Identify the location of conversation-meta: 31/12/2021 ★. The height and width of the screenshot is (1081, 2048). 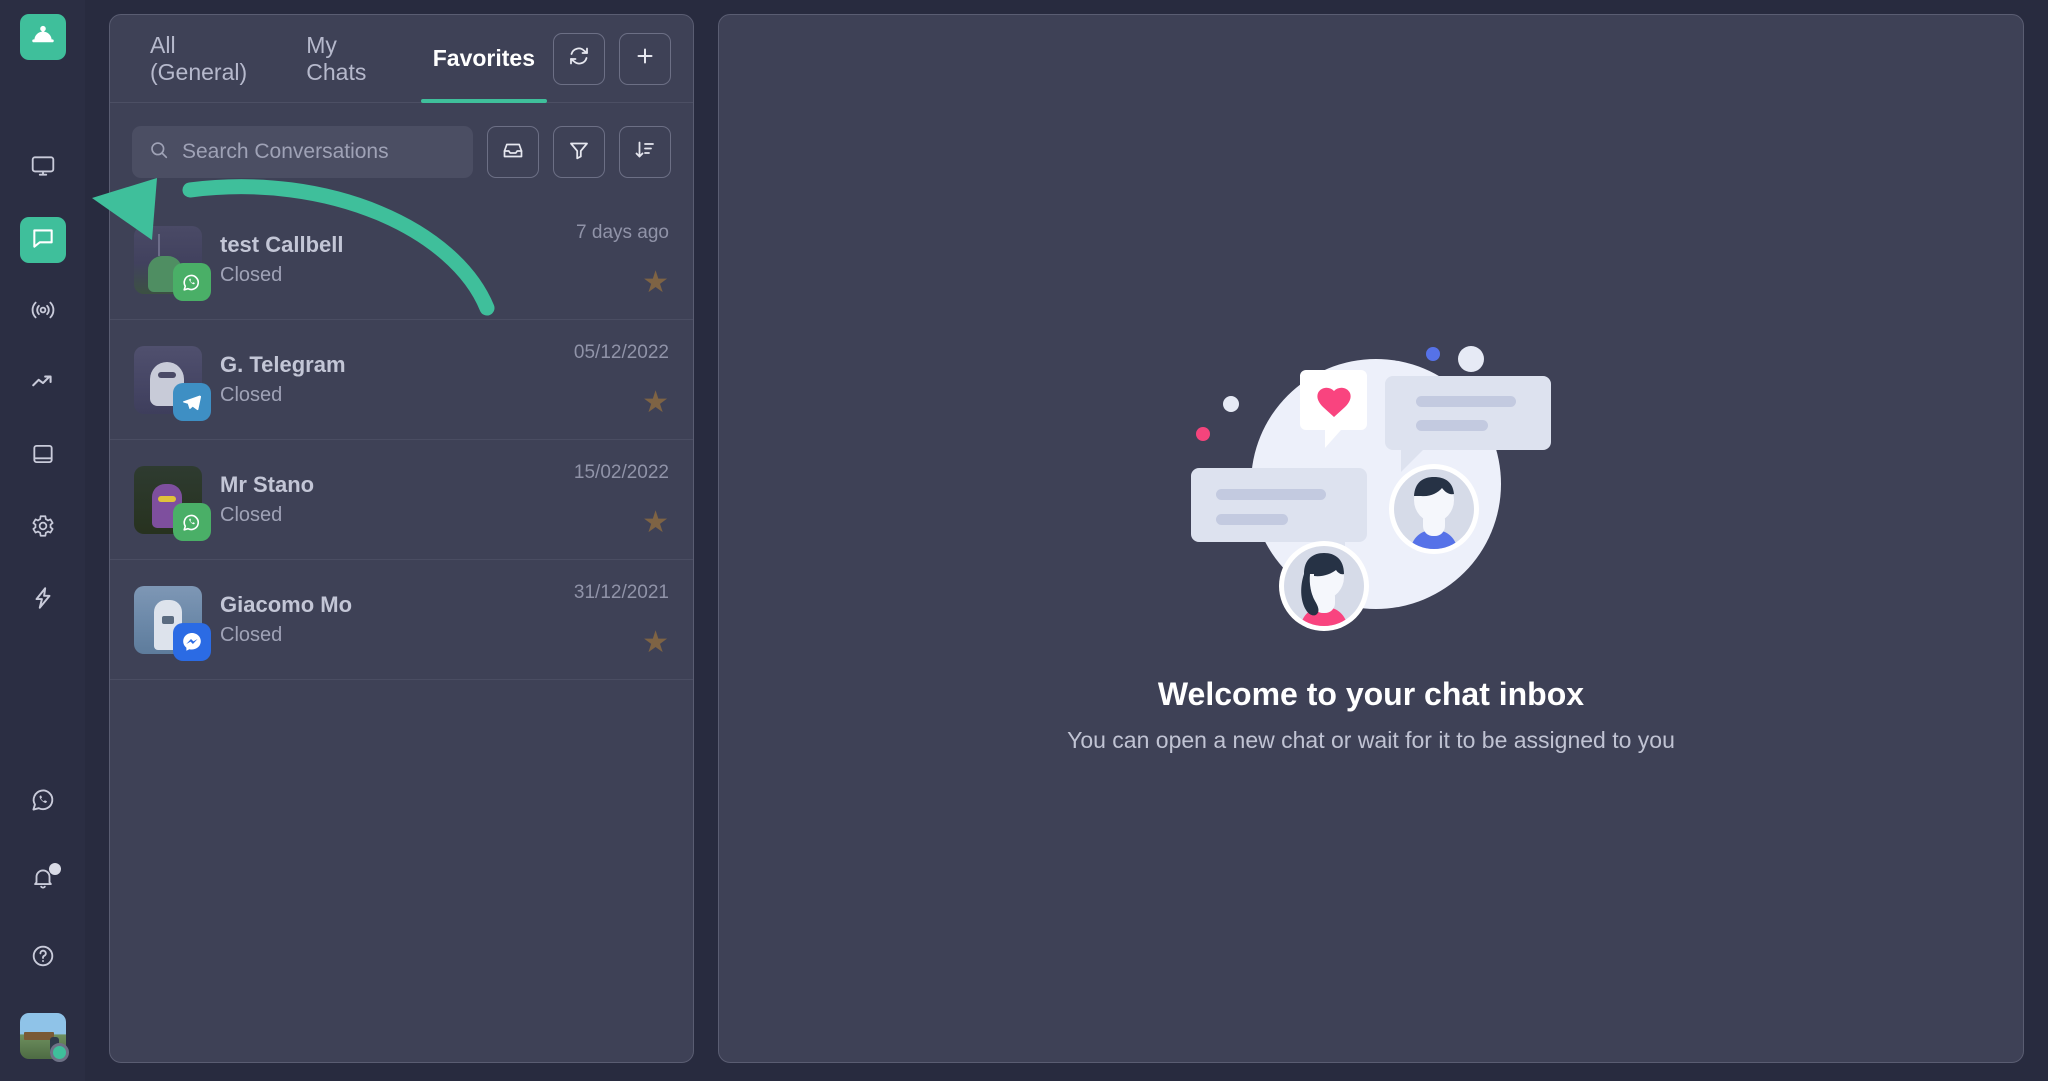
(621, 620).